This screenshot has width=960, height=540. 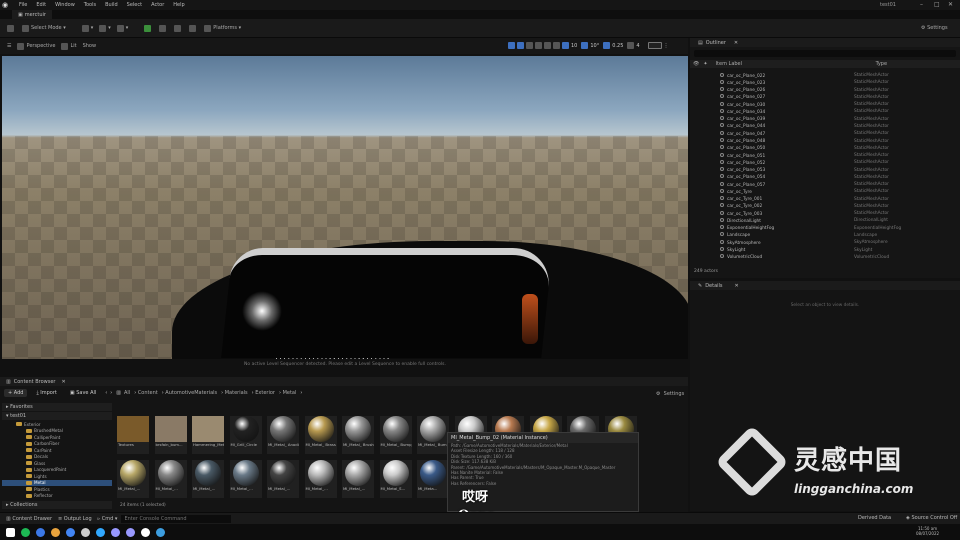 What do you see at coordinates (5, 5) in the screenshot?
I see `unreal-logo-icon: ◉` at bounding box center [5, 5].